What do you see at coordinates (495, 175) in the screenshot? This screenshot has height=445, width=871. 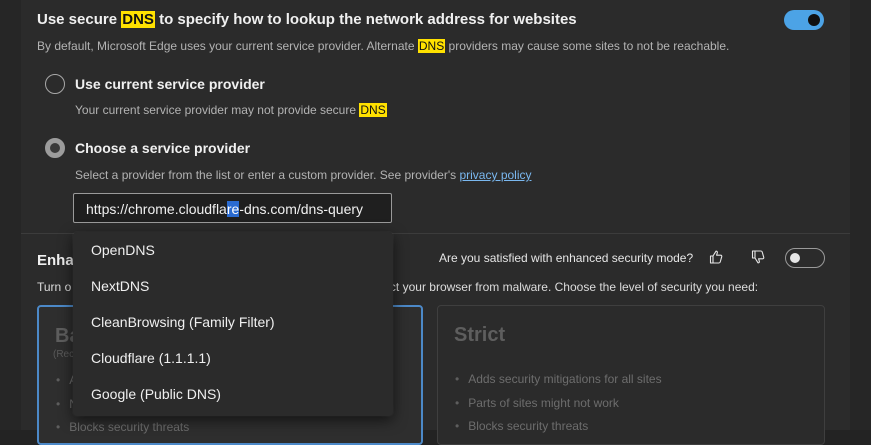 I see `privacy-policy-link: privacy policy` at bounding box center [495, 175].